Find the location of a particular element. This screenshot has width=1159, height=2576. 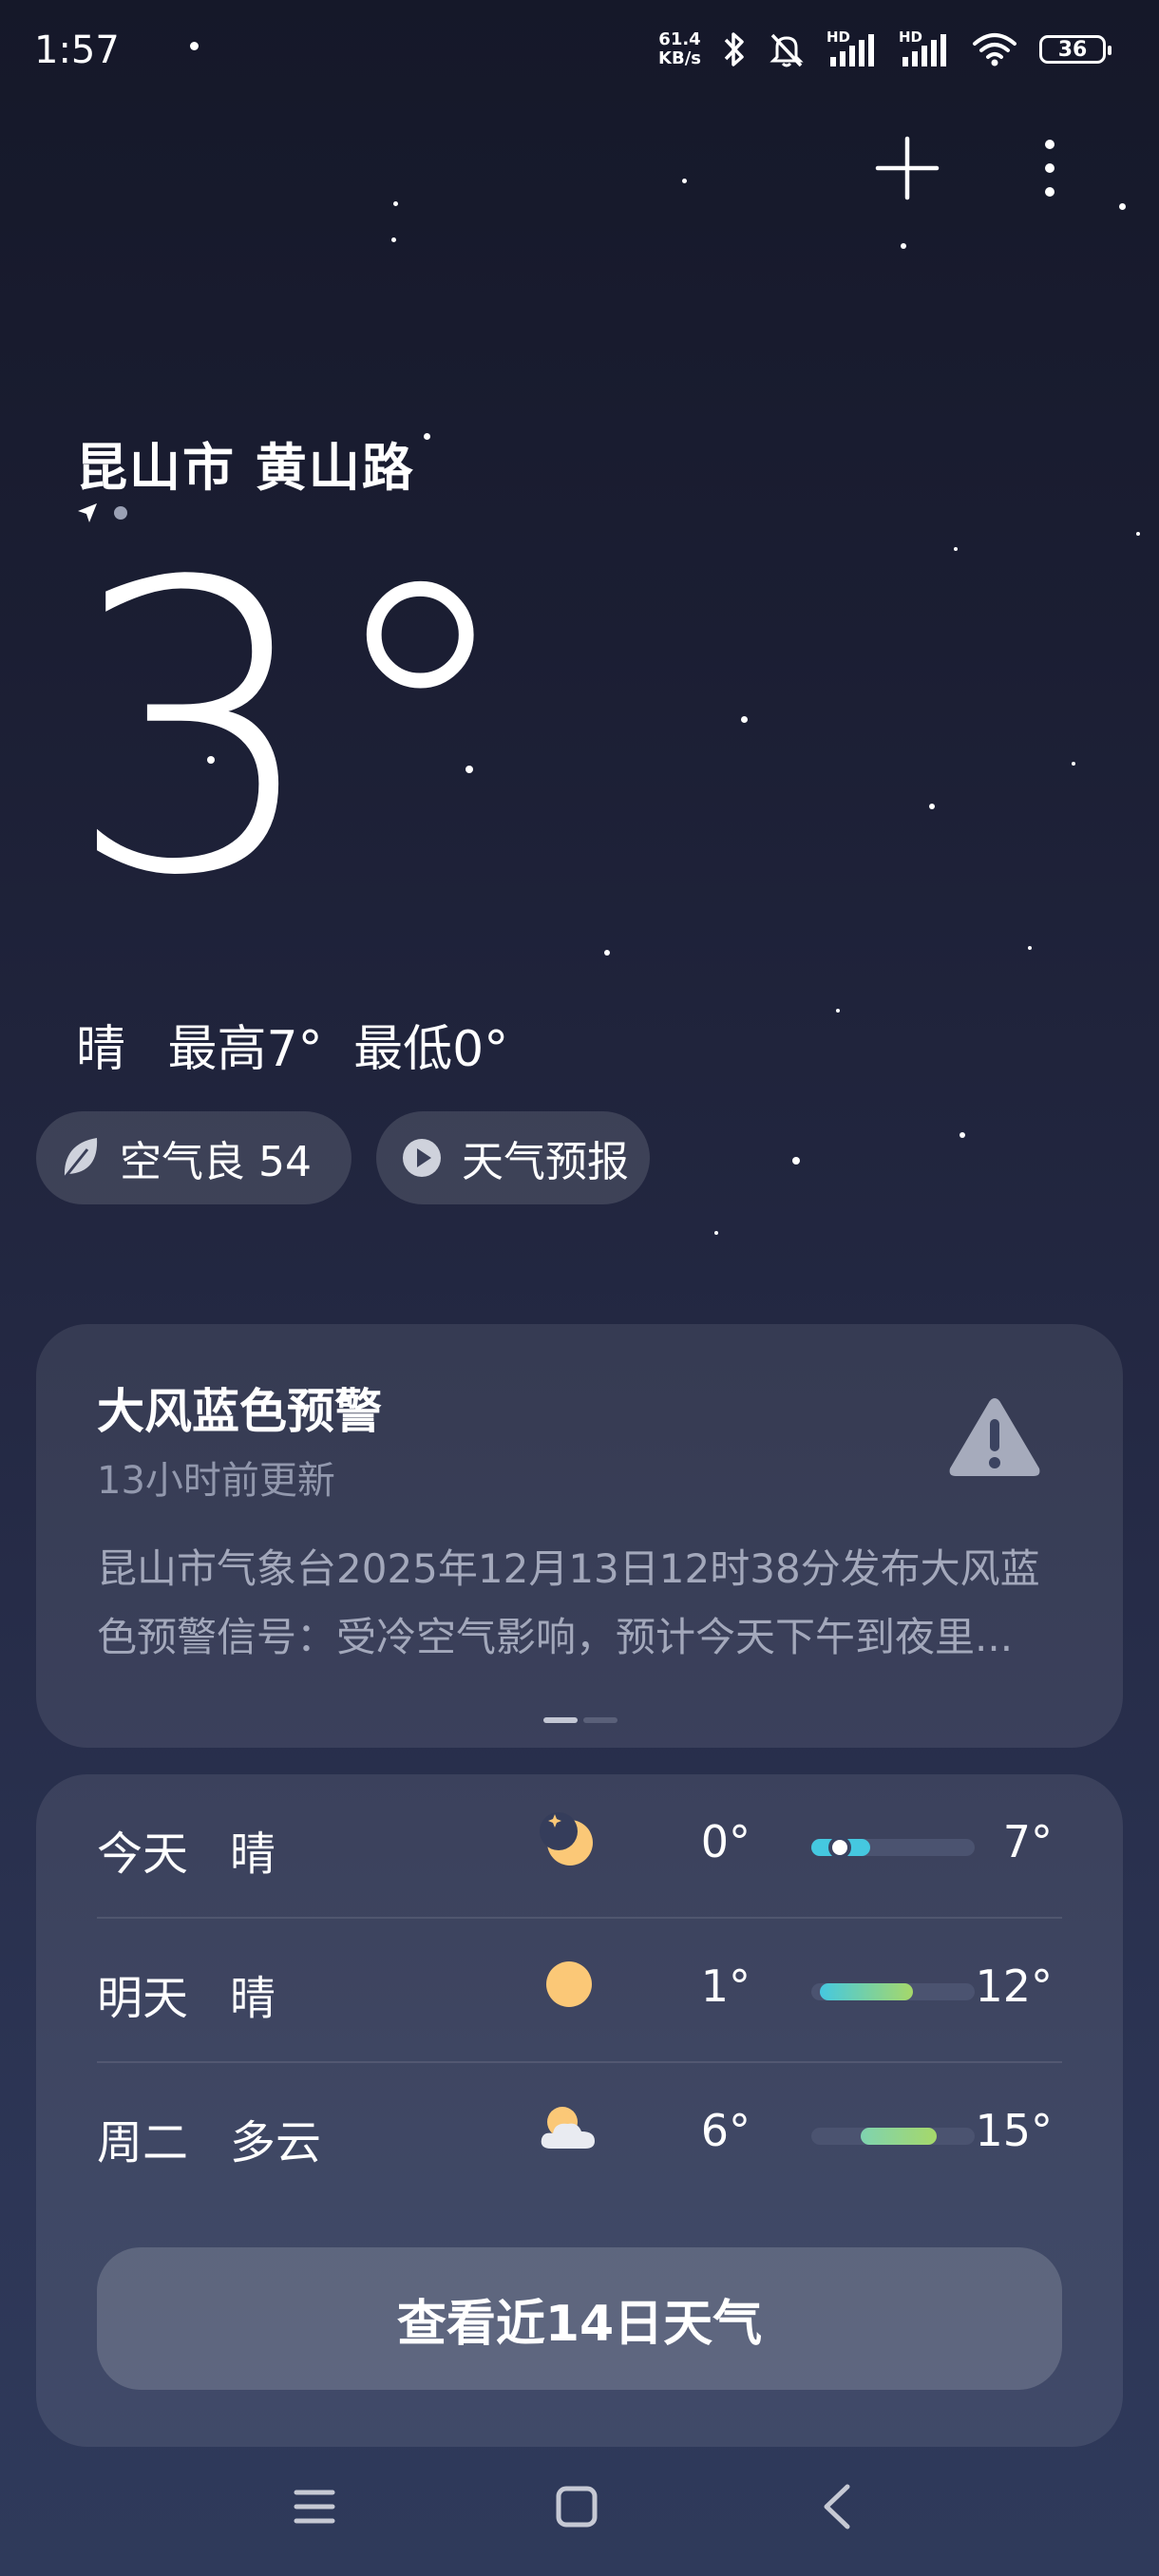

alert-updated: 13小时前更新 is located at coordinates (216, 1481).